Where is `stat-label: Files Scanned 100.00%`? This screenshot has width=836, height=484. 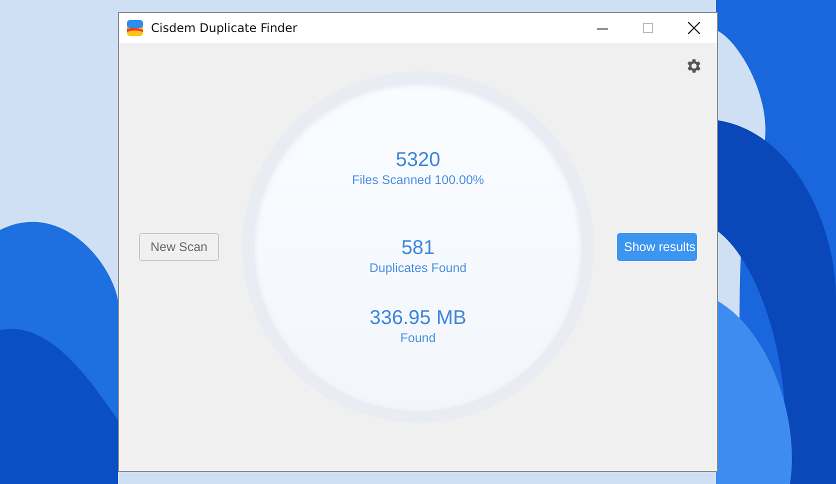 stat-label: Files Scanned 100.00% is located at coordinates (418, 180).